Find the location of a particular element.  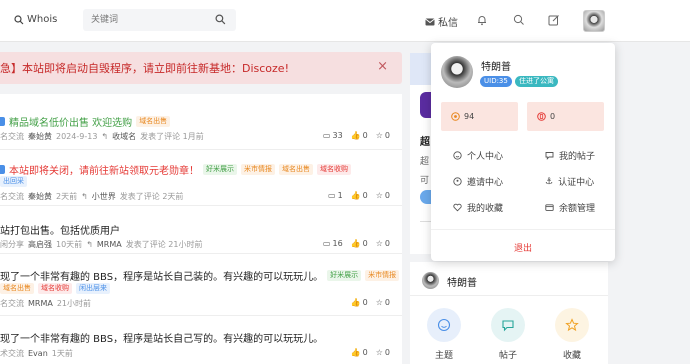

post-title-row: 站打包出售。包括优质用户 is located at coordinates (60, 229).